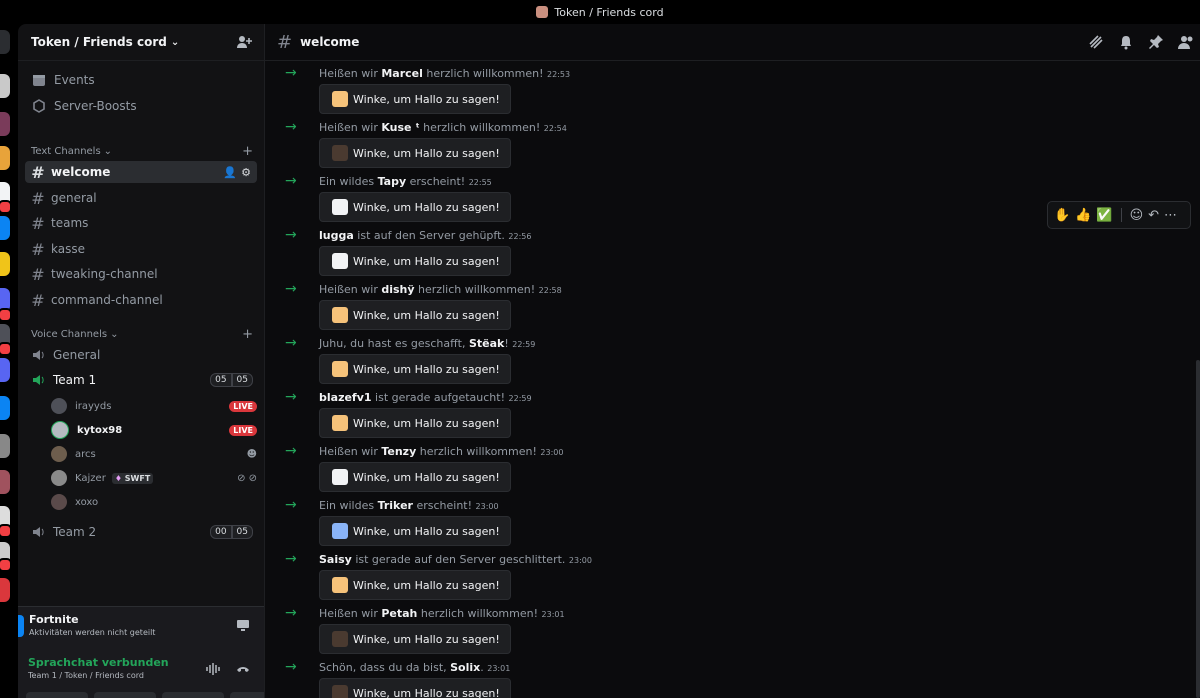 The width and height of the screenshot is (1200, 698). What do you see at coordinates (400, 127) in the screenshot?
I see `username: Kuse ᵗ` at bounding box center [400, 127].